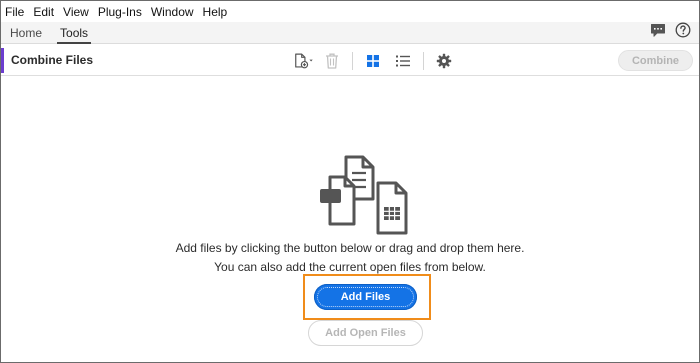  Describe the element at coordinates (674, 32) in the screenshot. I see `tab-bar-actions` at that location.